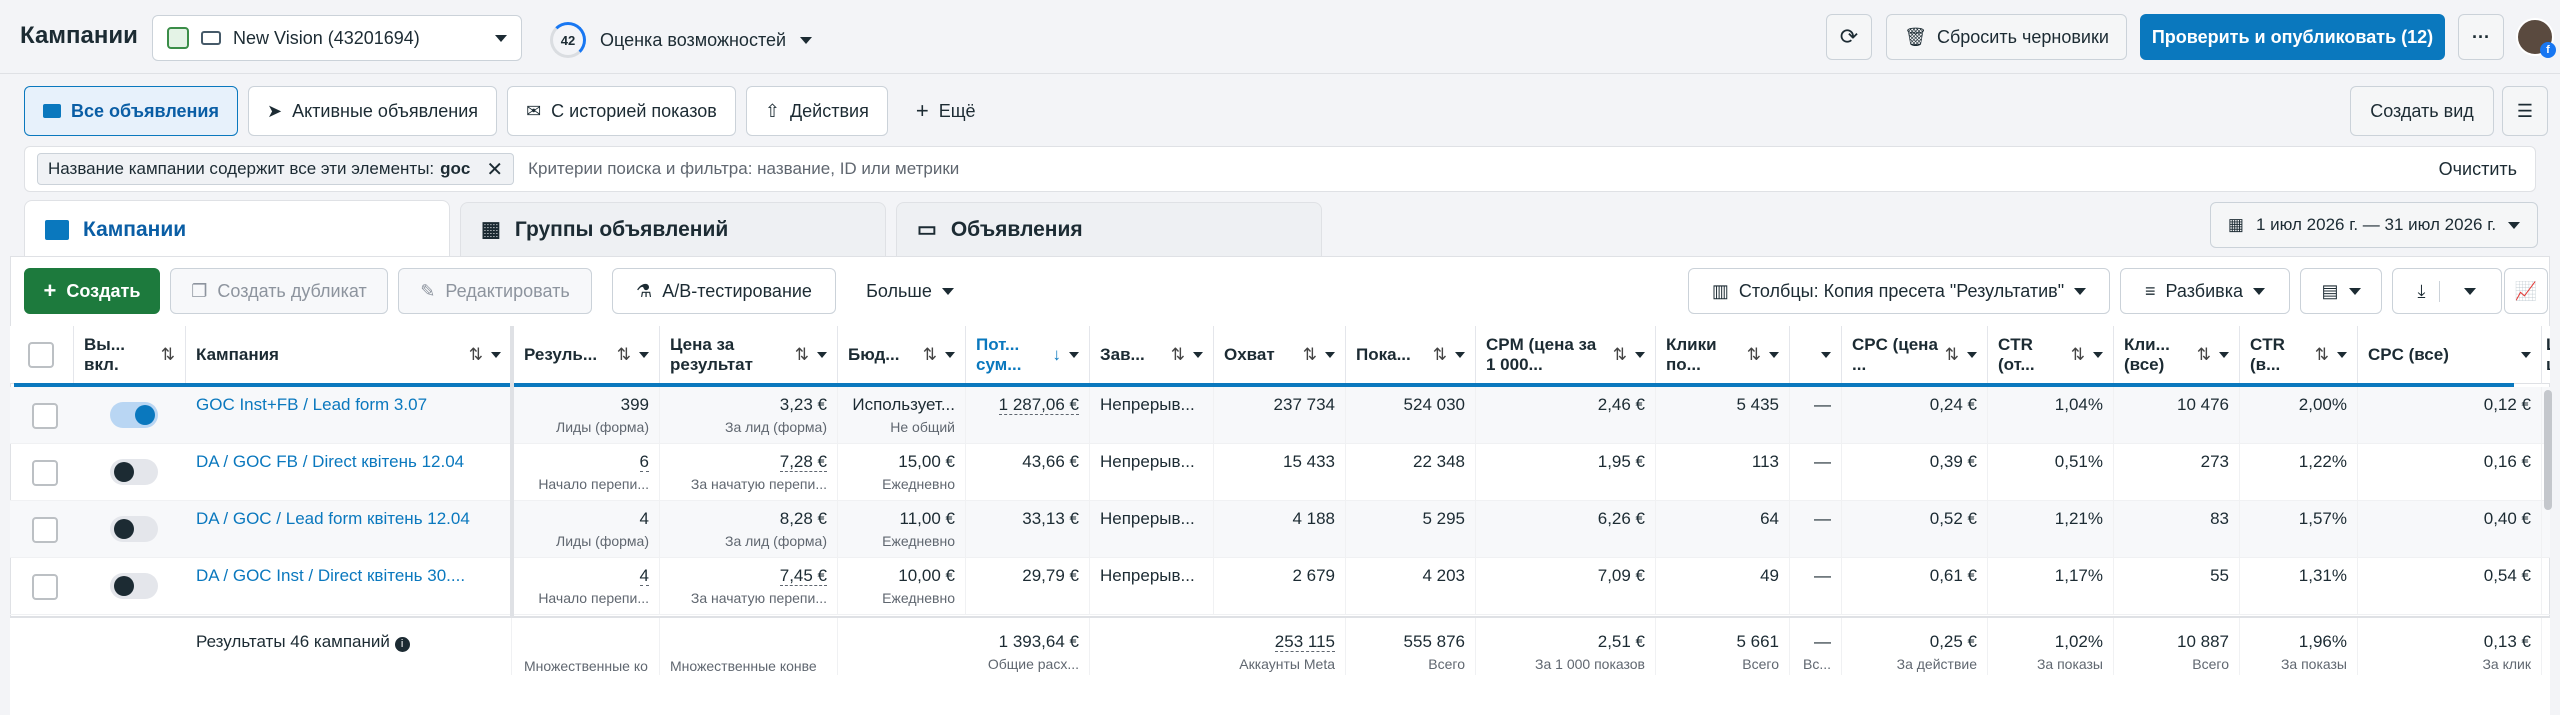 The image size is (2560, 715). Describe the element at coordinates (237, 229) in the screenshot. I see `tab-campaigns: Кампании` at that location.